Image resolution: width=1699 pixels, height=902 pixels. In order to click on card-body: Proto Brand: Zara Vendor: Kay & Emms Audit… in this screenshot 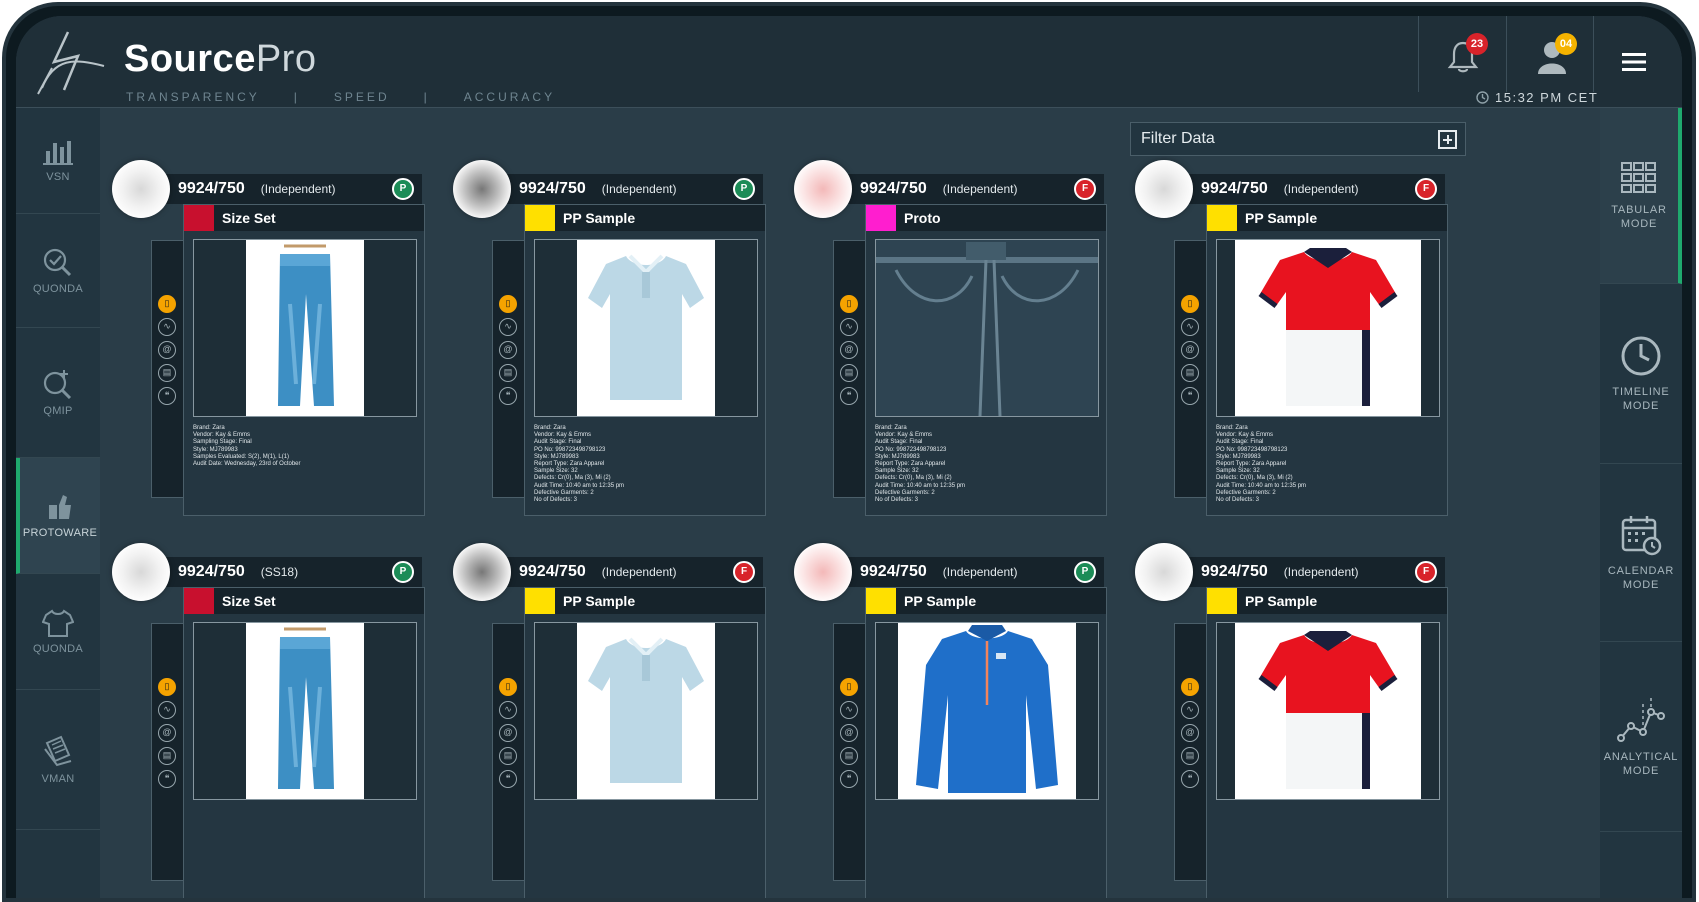, I will do `click(986, 360)`.